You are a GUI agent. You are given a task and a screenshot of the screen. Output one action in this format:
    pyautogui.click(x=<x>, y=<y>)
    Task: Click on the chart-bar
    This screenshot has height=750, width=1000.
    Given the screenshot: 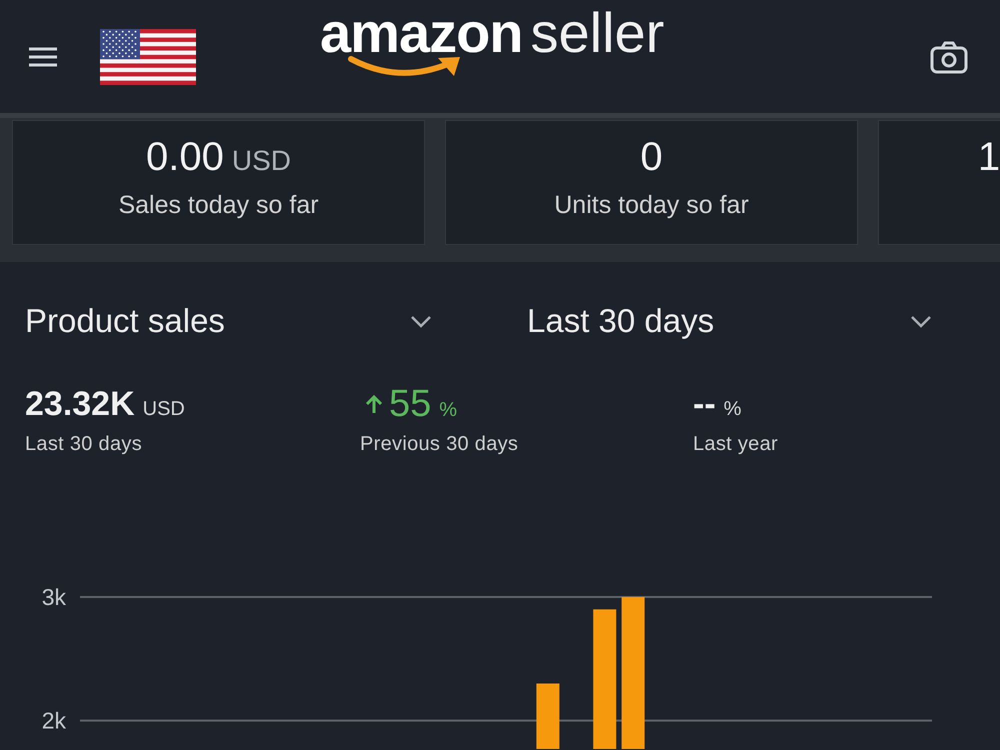 What is the action you would take?
    pyautogui.click(x=548, y=716)
    